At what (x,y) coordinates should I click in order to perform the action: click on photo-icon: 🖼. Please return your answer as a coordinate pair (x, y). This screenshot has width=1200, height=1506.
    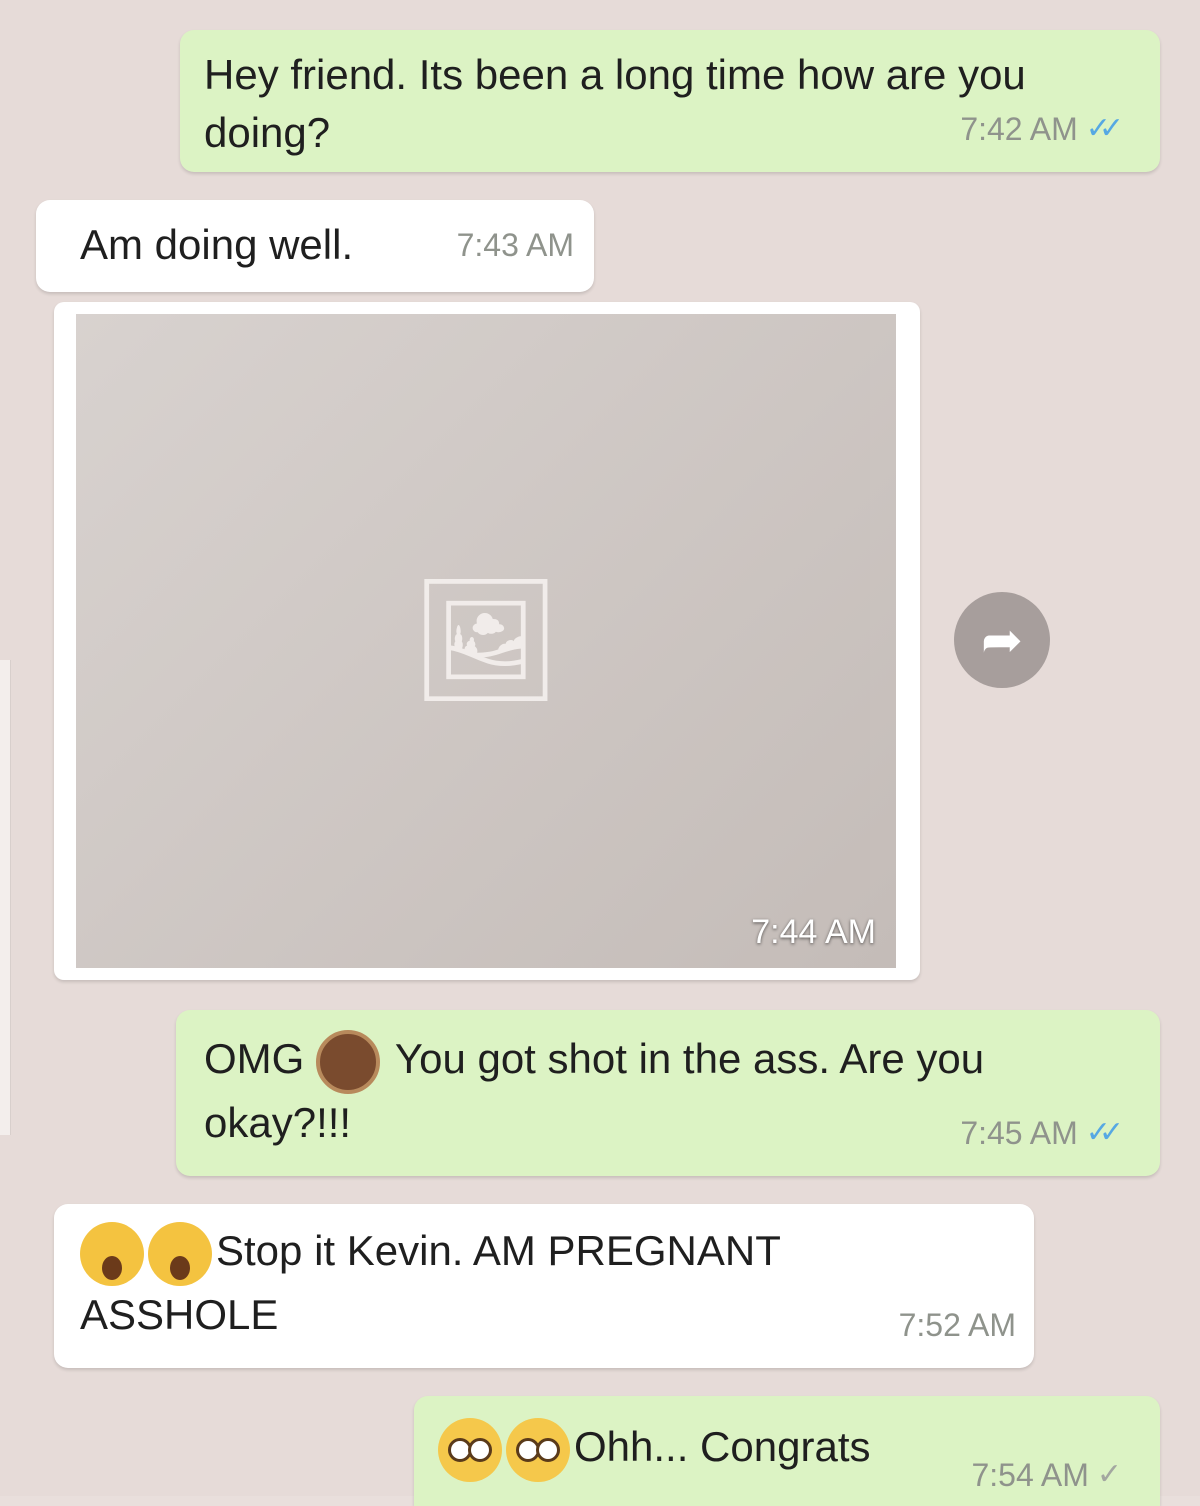
    Looking at the image, I should click on (486, 640).